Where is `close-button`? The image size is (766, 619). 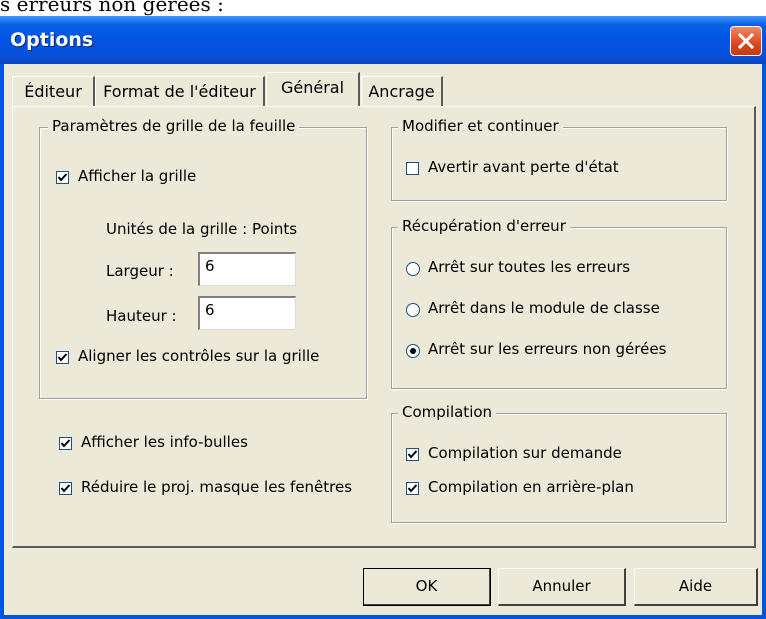
close-button is located at coordinates (746, 41).